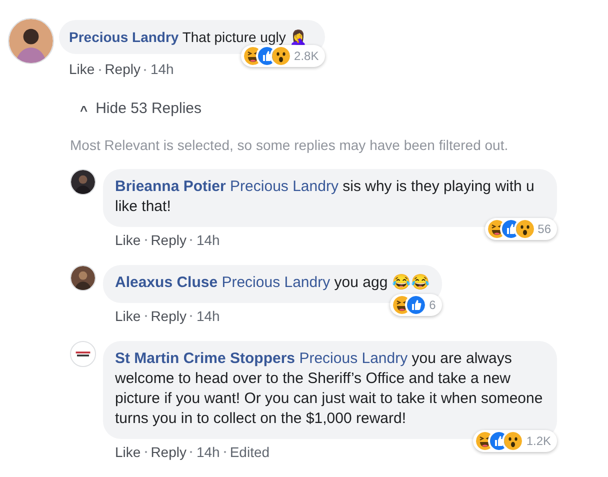  Describe the element at coordinates (272, 282) in the screenshot. I see `reply-text: Aleaxus Cluse Precious Landry you agg 😂😂` at that location.